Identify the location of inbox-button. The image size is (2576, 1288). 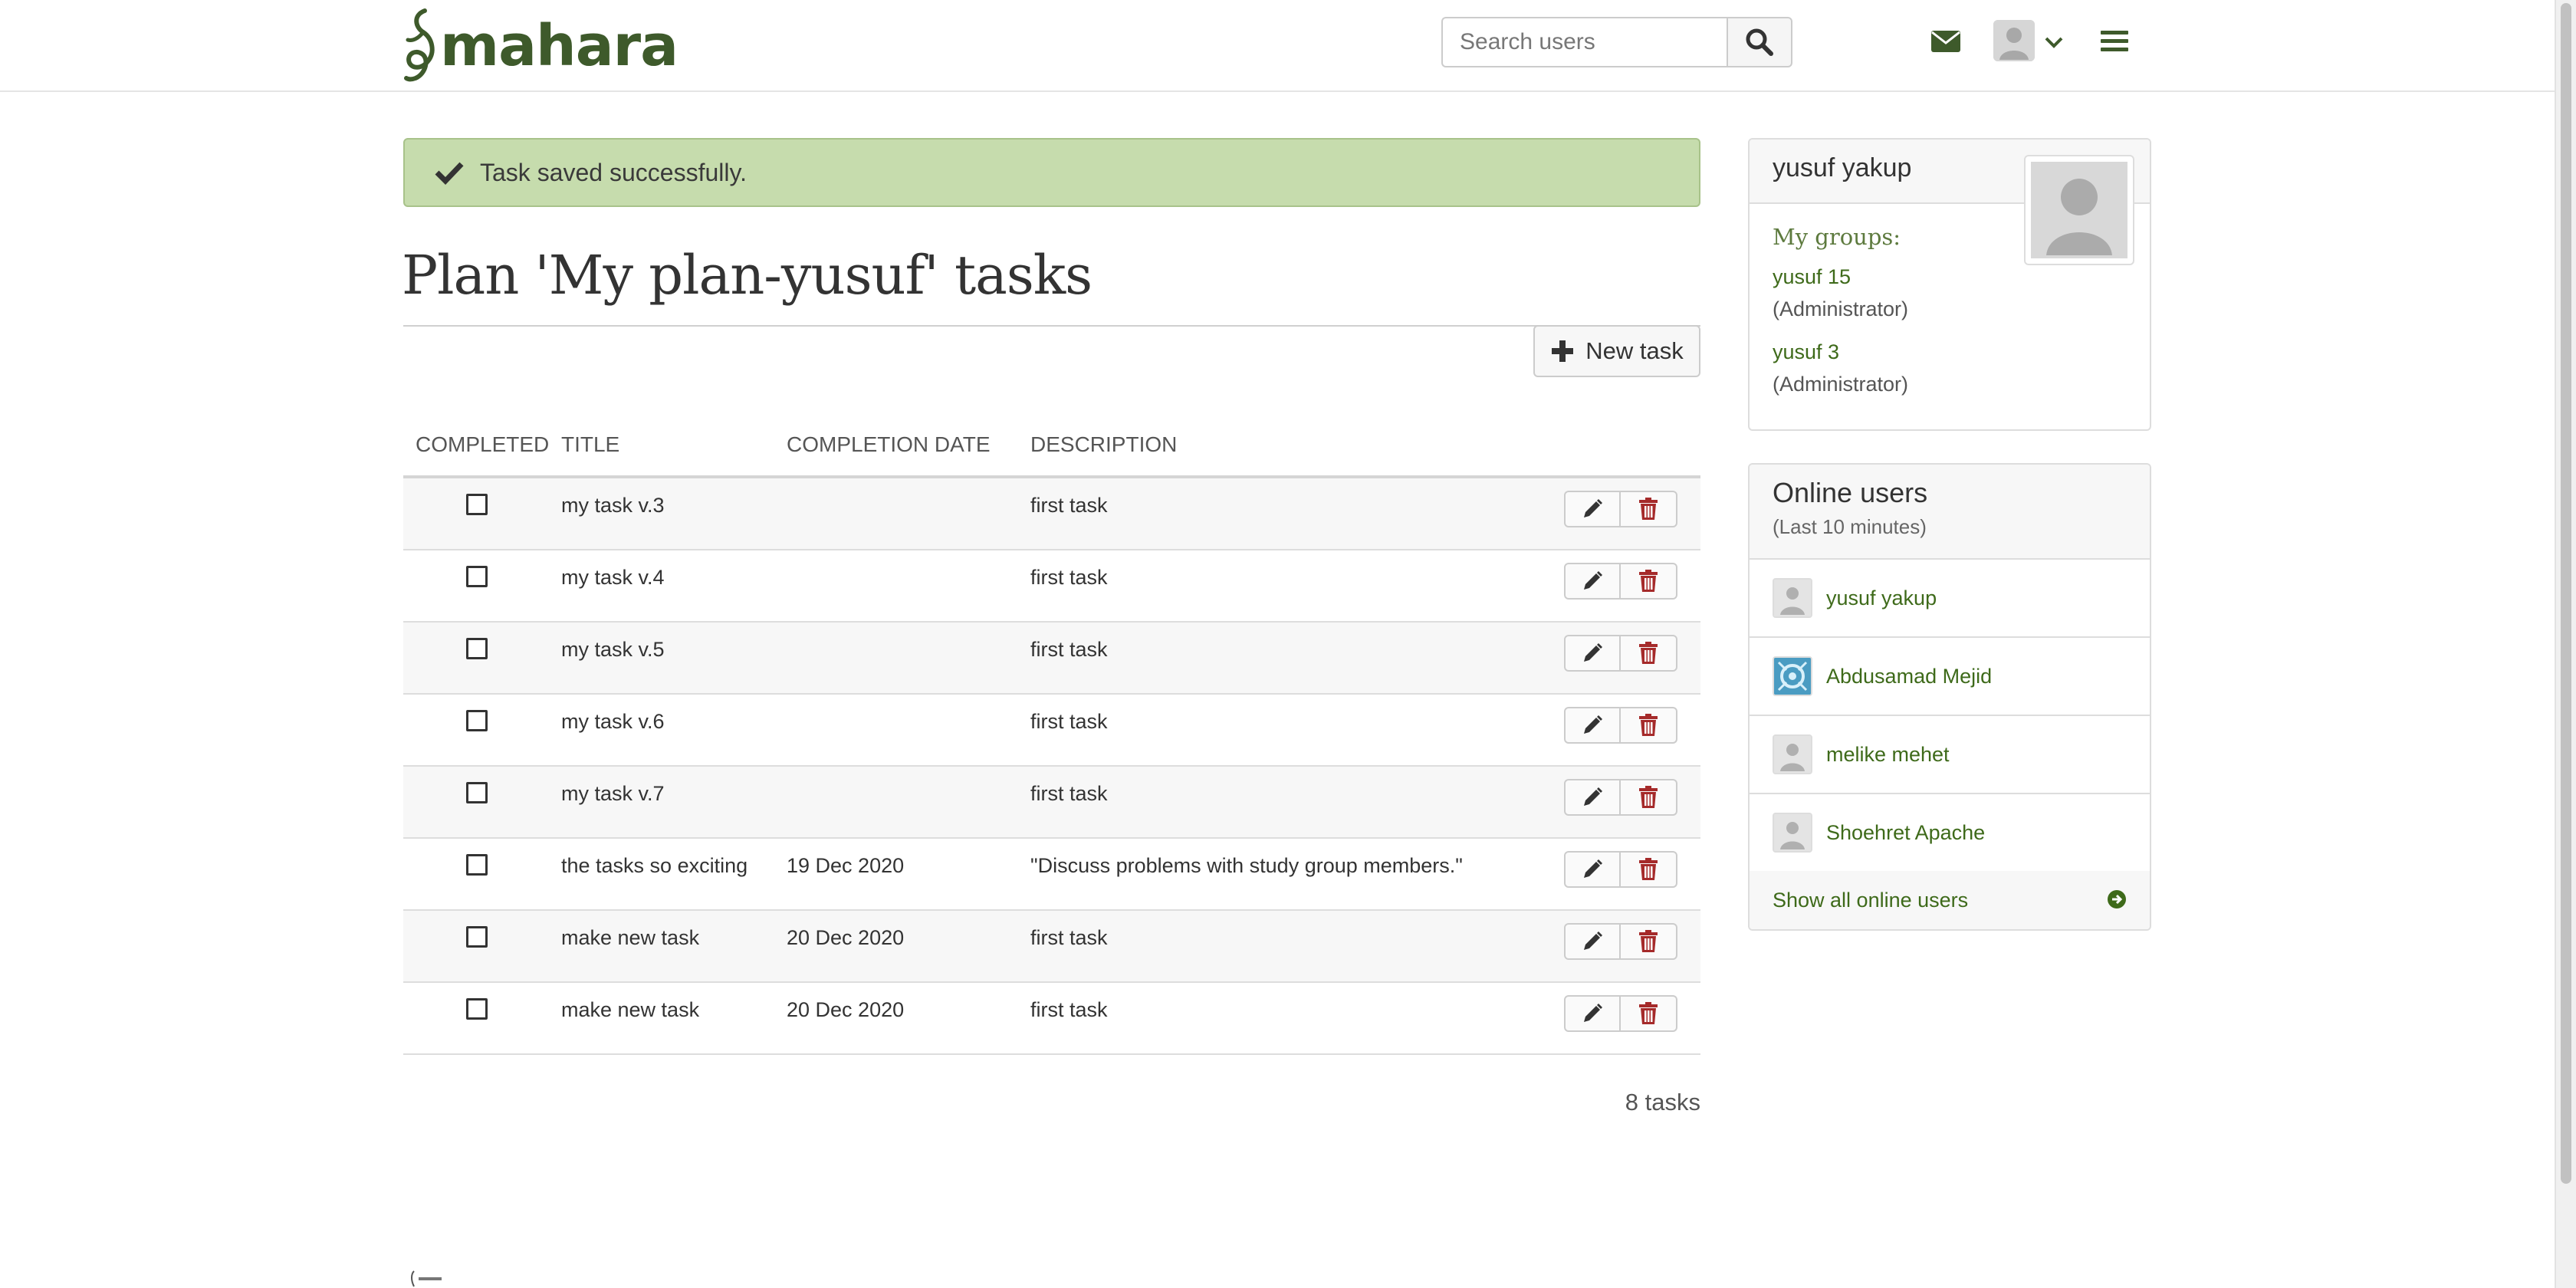
(1946, 41).